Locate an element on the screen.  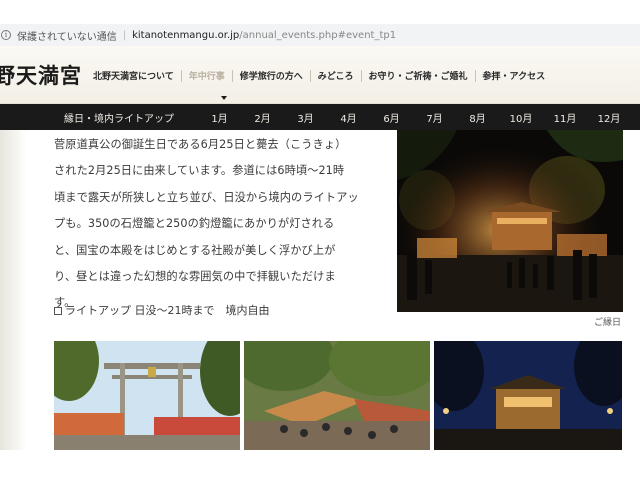
description-line: 菅原道真公の御誕生日である6月25日と薨去（こうきょ） is located at coordinates (200, 144).